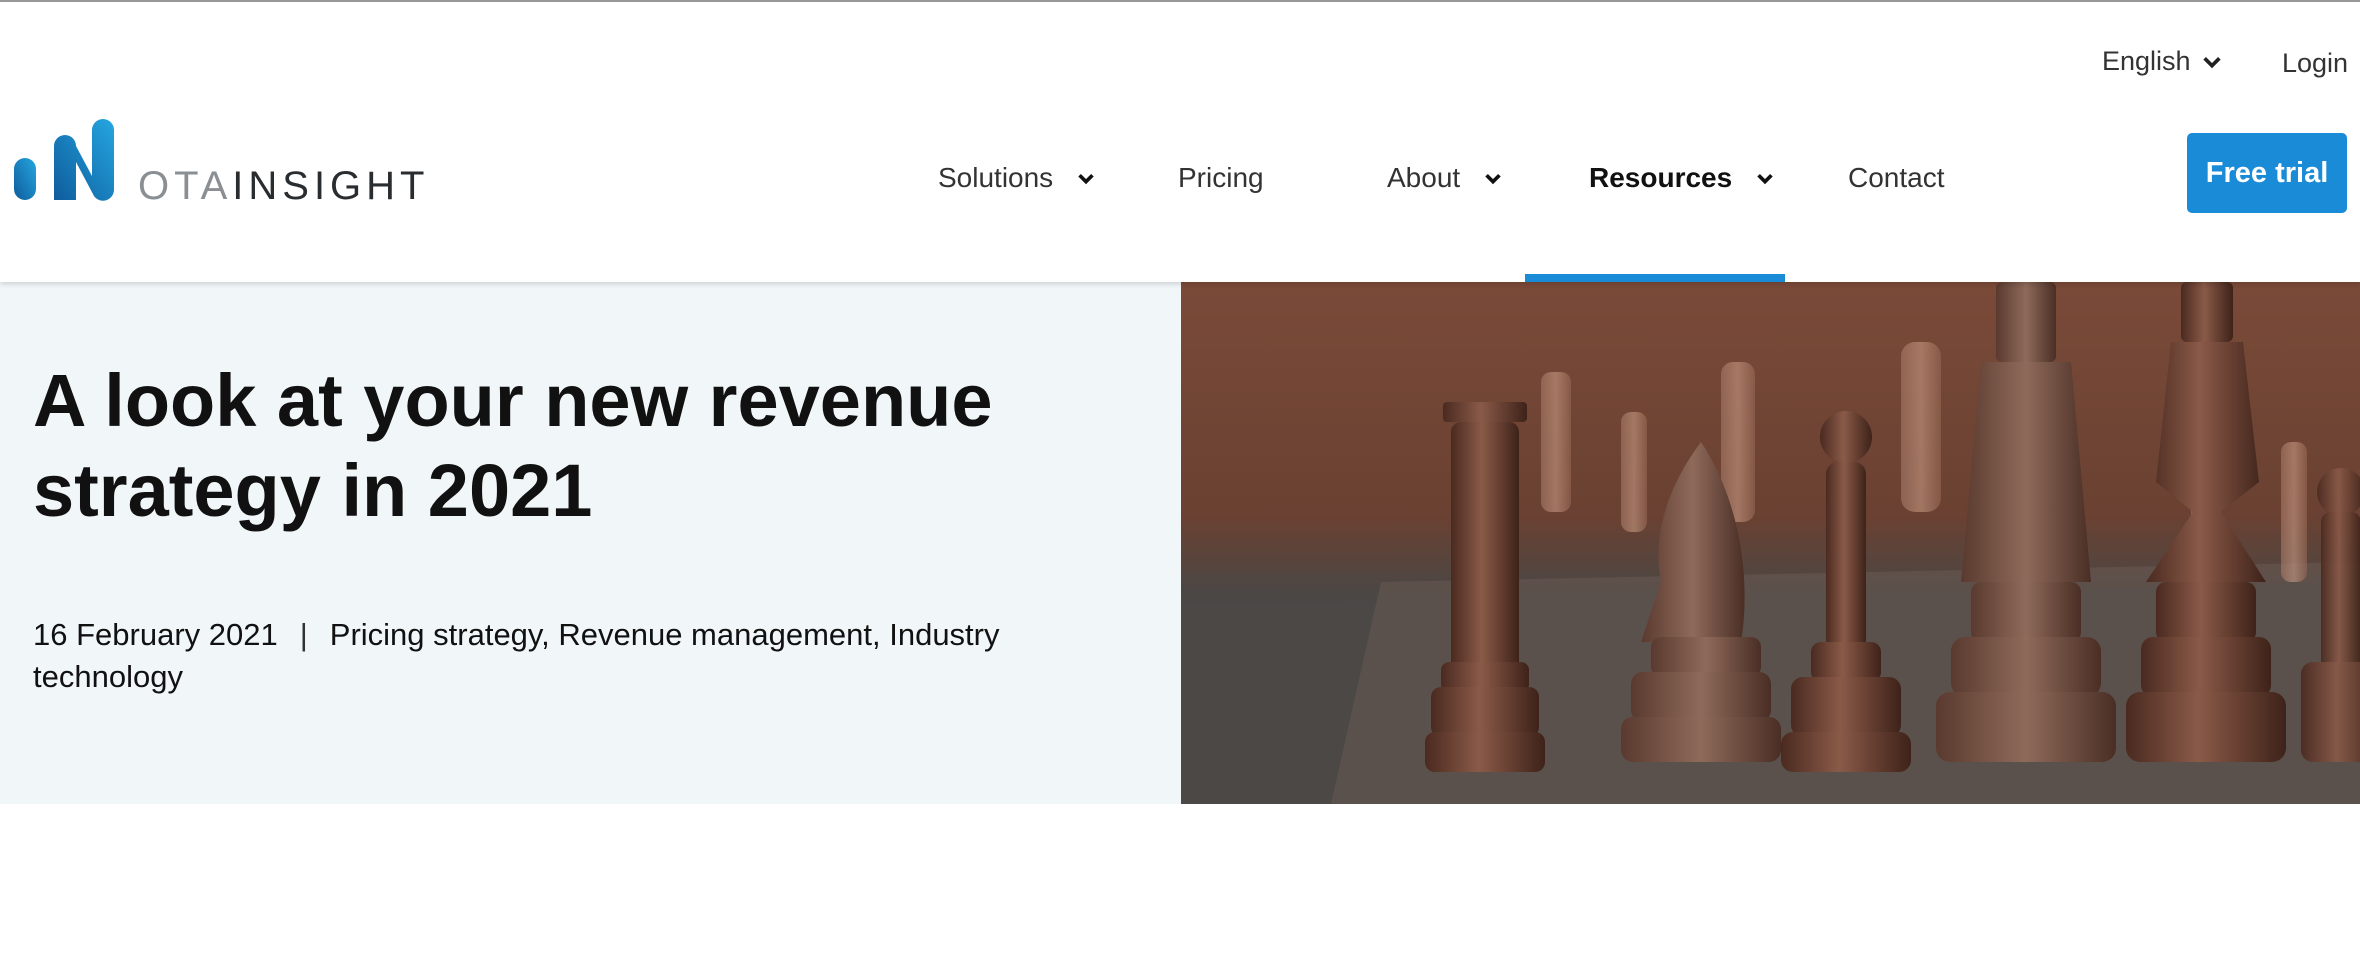 This screenshot has width=2360, height=978. I want to click on login-label: Login, so click(2315, 63).